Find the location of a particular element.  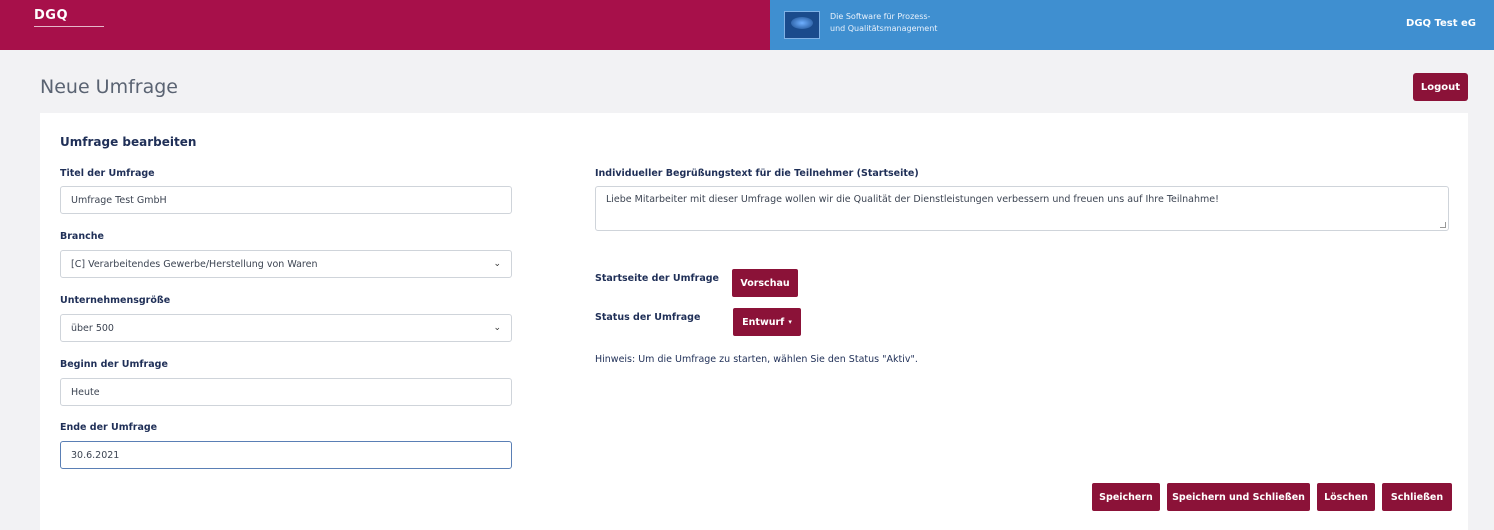

caret-down-icon: ▾ is located at coordinates (790, 322).